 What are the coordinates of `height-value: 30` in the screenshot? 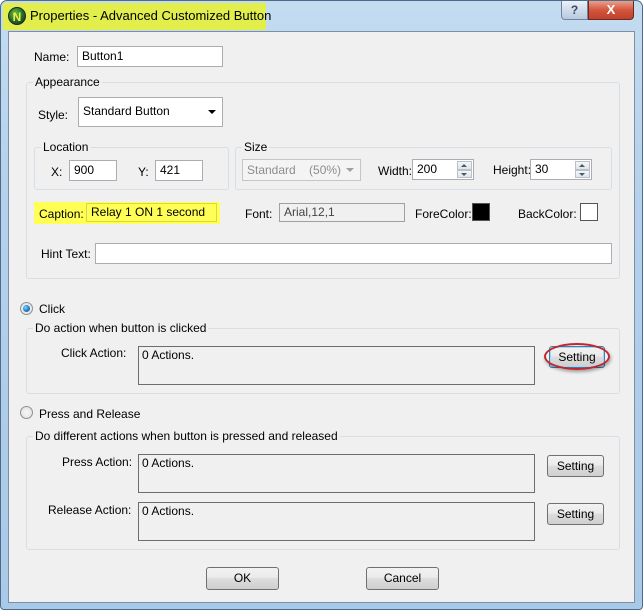 It's located at (542, 169).